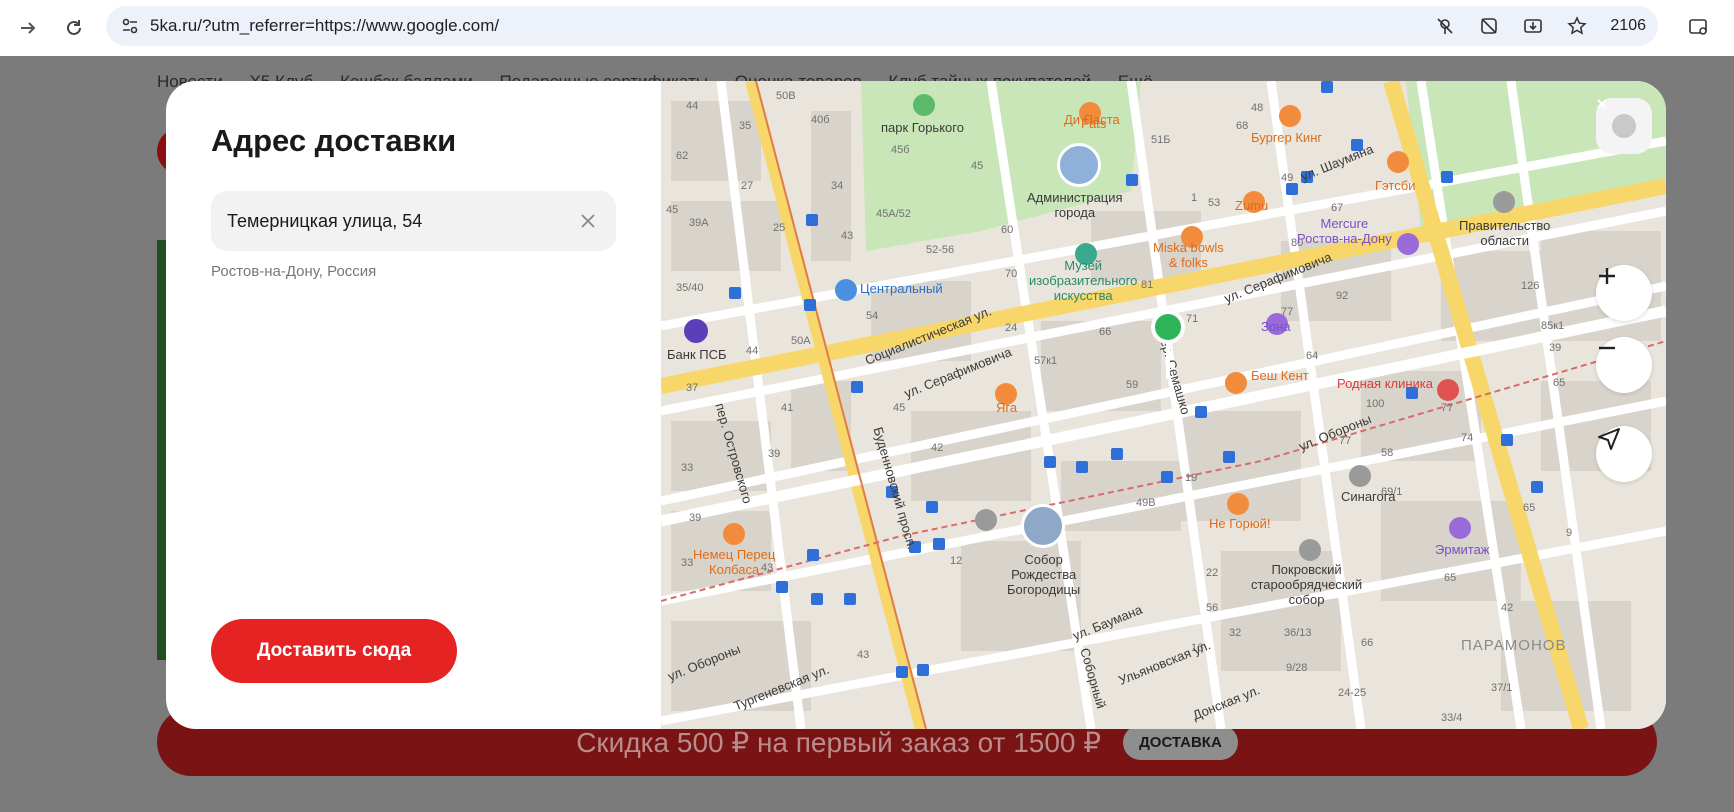 This screenshot has height=812, width=1734. Describe the element at coordinates (1624, 454) in the screenshot. I see `locate-me-button` at that location.